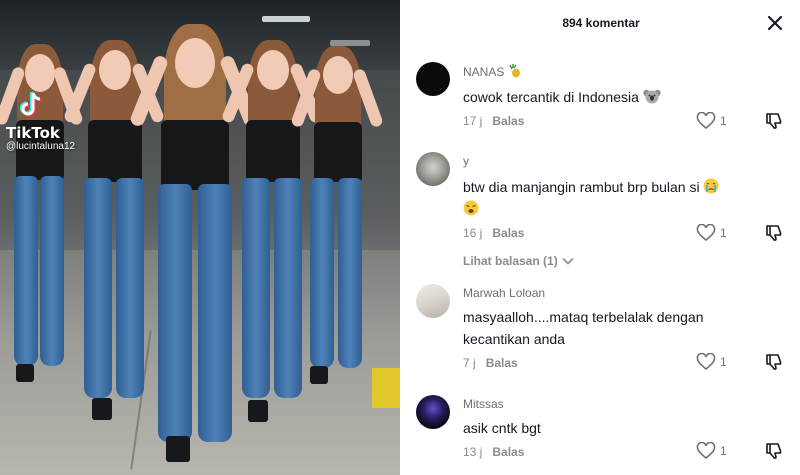 The height and width of the screenshot is (475, 800). Describe the element at coordinates (603, 198) in the screenshot. I see `comment-text: btw dia manjangin rambut brp bulan si` at that location.